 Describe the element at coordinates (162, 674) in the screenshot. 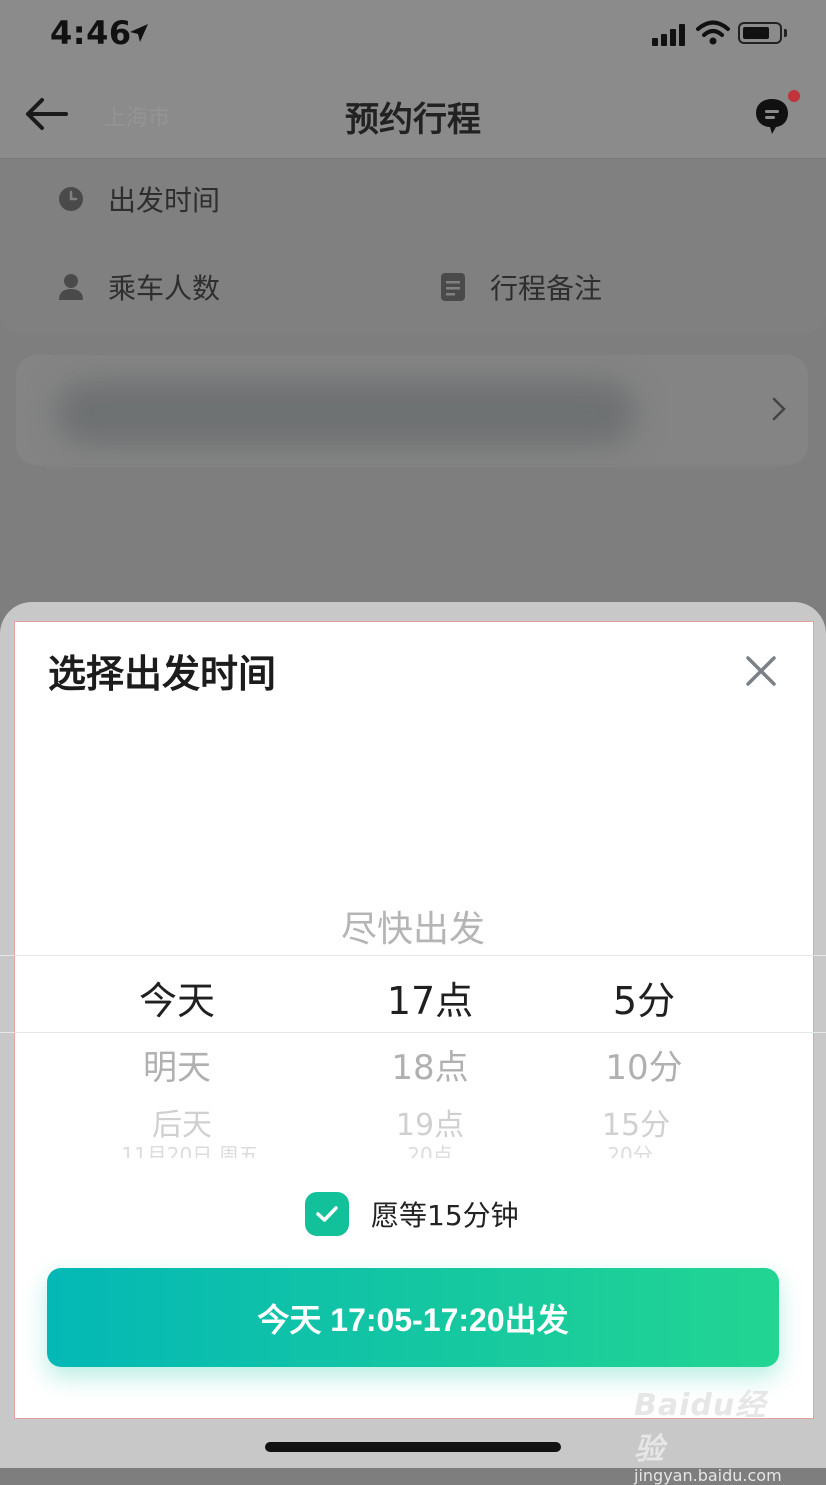

I see `sheet-title: 选择出发时间` at that location.